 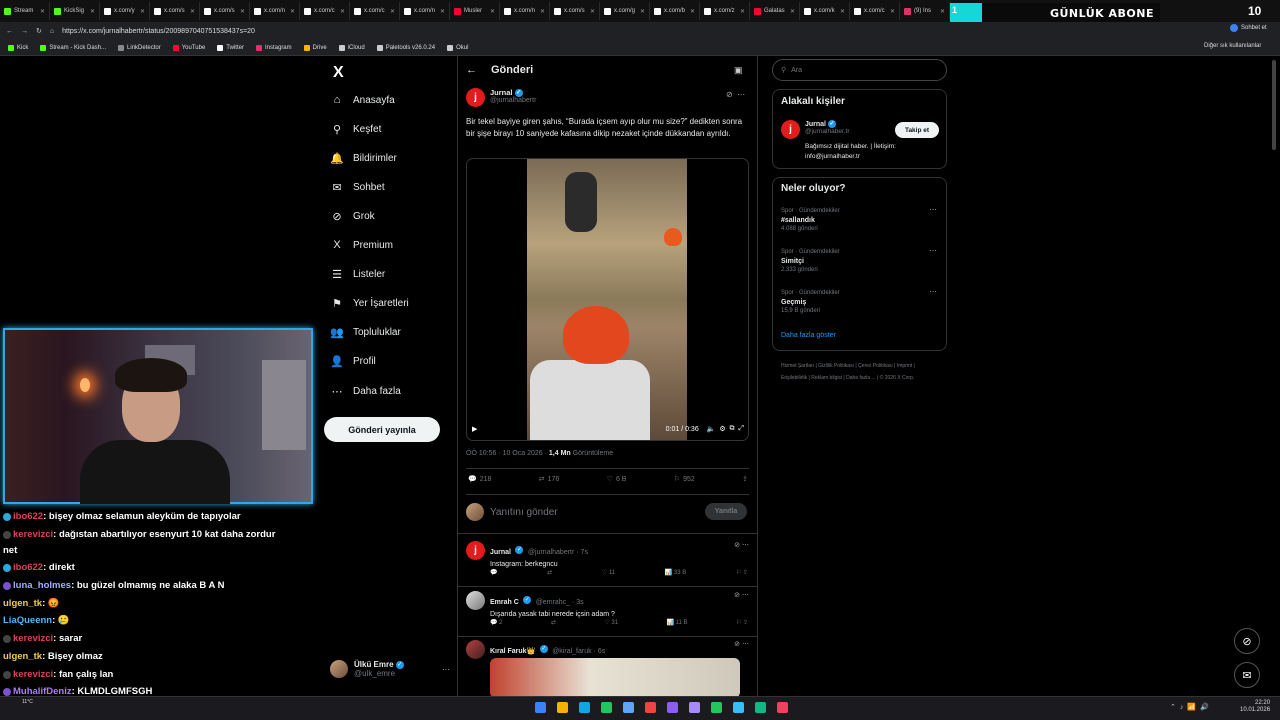 I want to click on volume-icon: 🔈, so click(x=711, y=429).